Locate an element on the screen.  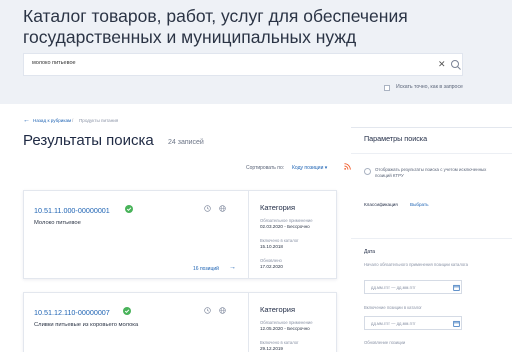
search-box: ✕ is located at coordinates (243, 64).